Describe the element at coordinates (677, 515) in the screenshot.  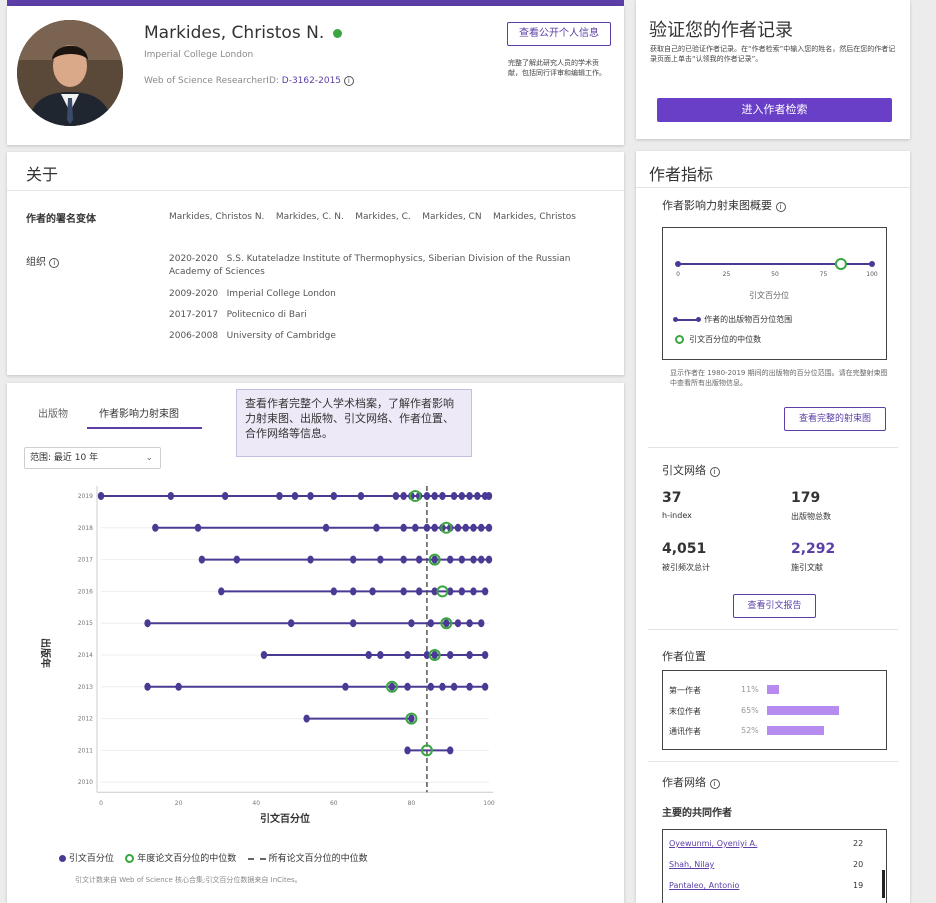
I see `h-index-label: h-index` at that location.